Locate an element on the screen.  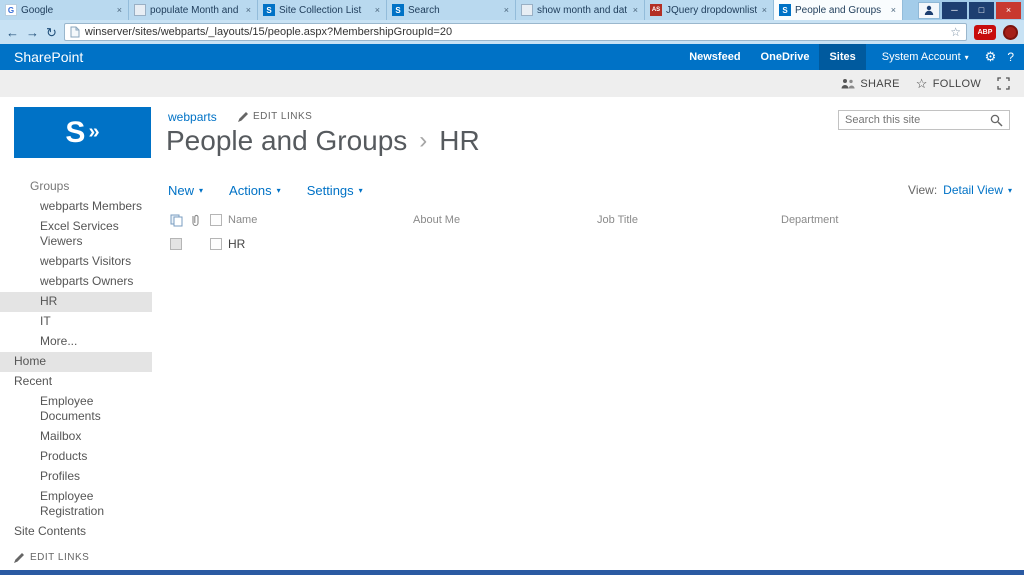
settings-menu: Settings ▾ is located at coordinates (335, 190).